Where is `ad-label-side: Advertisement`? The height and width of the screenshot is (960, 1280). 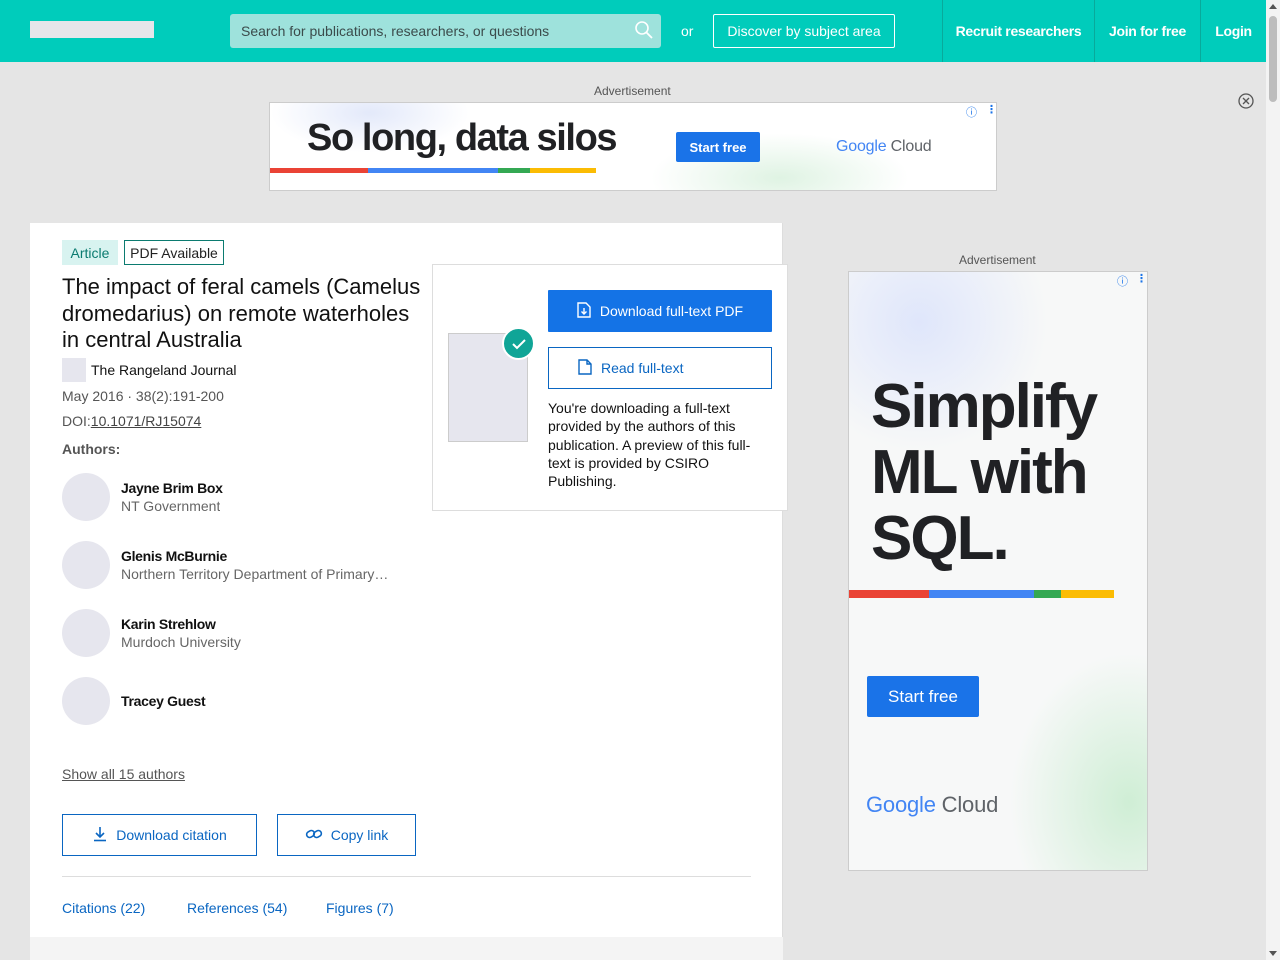 ad-label-side: Advertisement is located at coordinates (997, 260).